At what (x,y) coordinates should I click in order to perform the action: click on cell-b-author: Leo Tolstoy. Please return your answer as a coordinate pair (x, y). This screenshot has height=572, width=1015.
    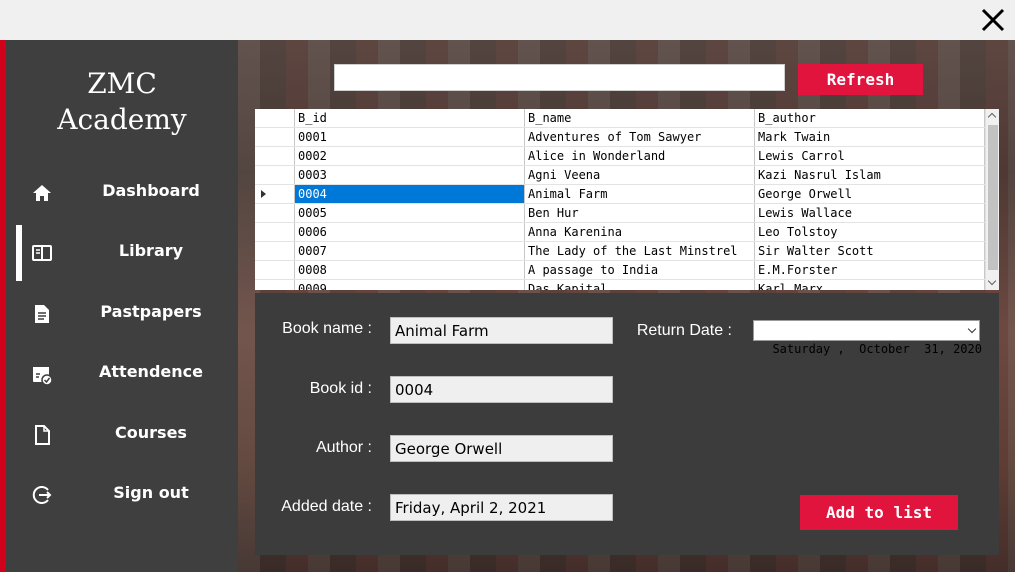
    Looking at the image, I should click on (870, 232).